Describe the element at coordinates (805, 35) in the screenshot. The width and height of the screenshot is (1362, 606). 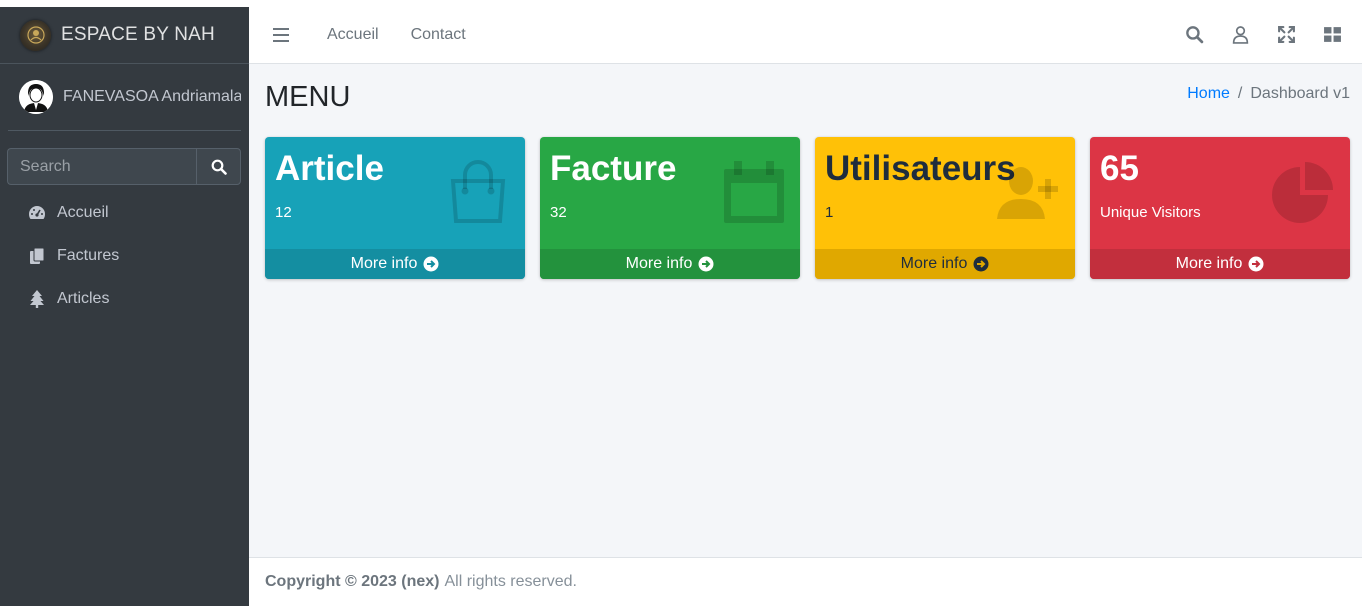
I see `top-navbar: Accueil Contact` at that location.